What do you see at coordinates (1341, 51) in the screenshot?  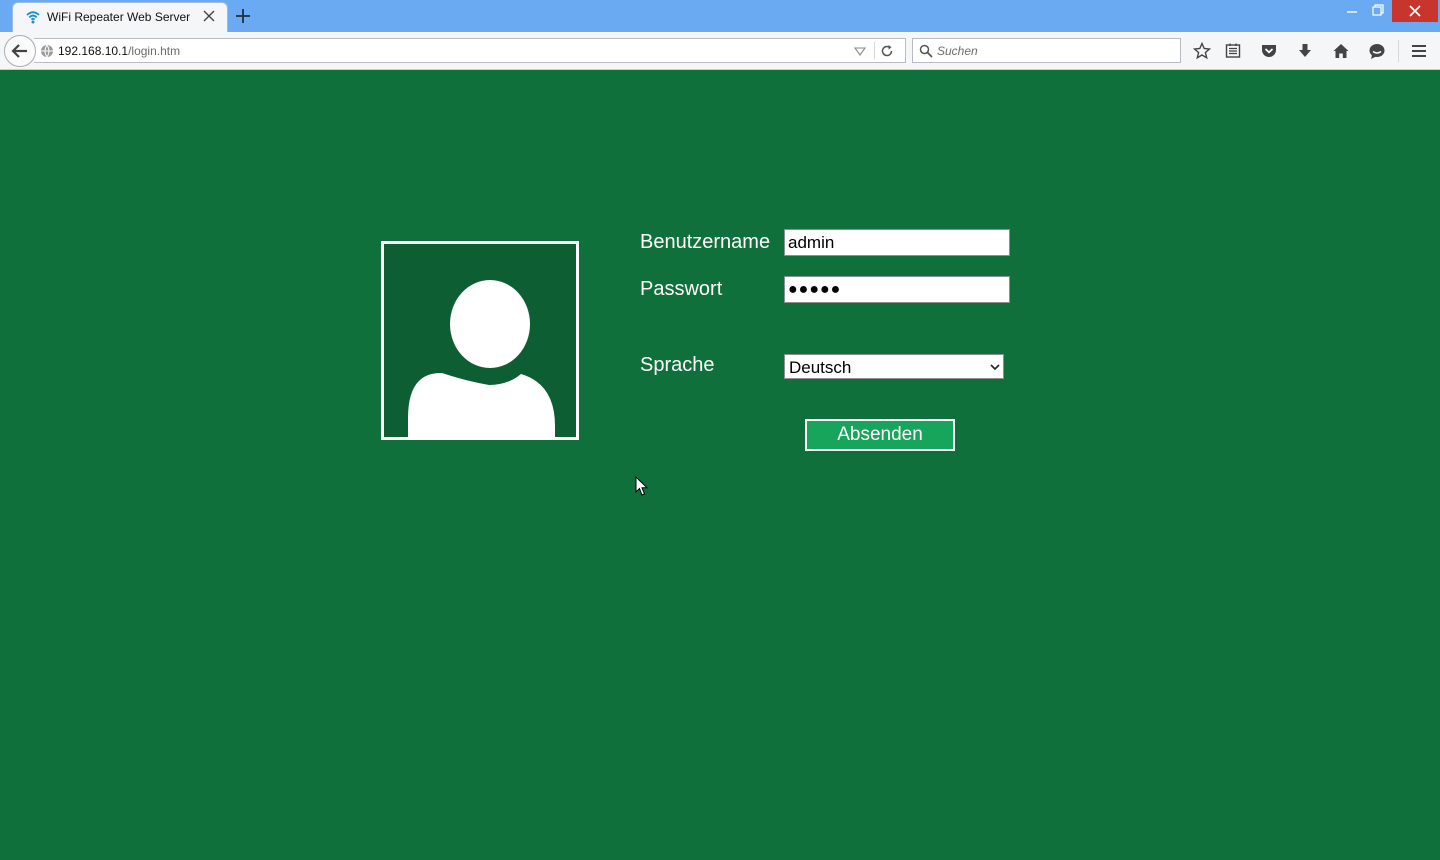 I see `home-icon` at bounding box center [1341, 51].